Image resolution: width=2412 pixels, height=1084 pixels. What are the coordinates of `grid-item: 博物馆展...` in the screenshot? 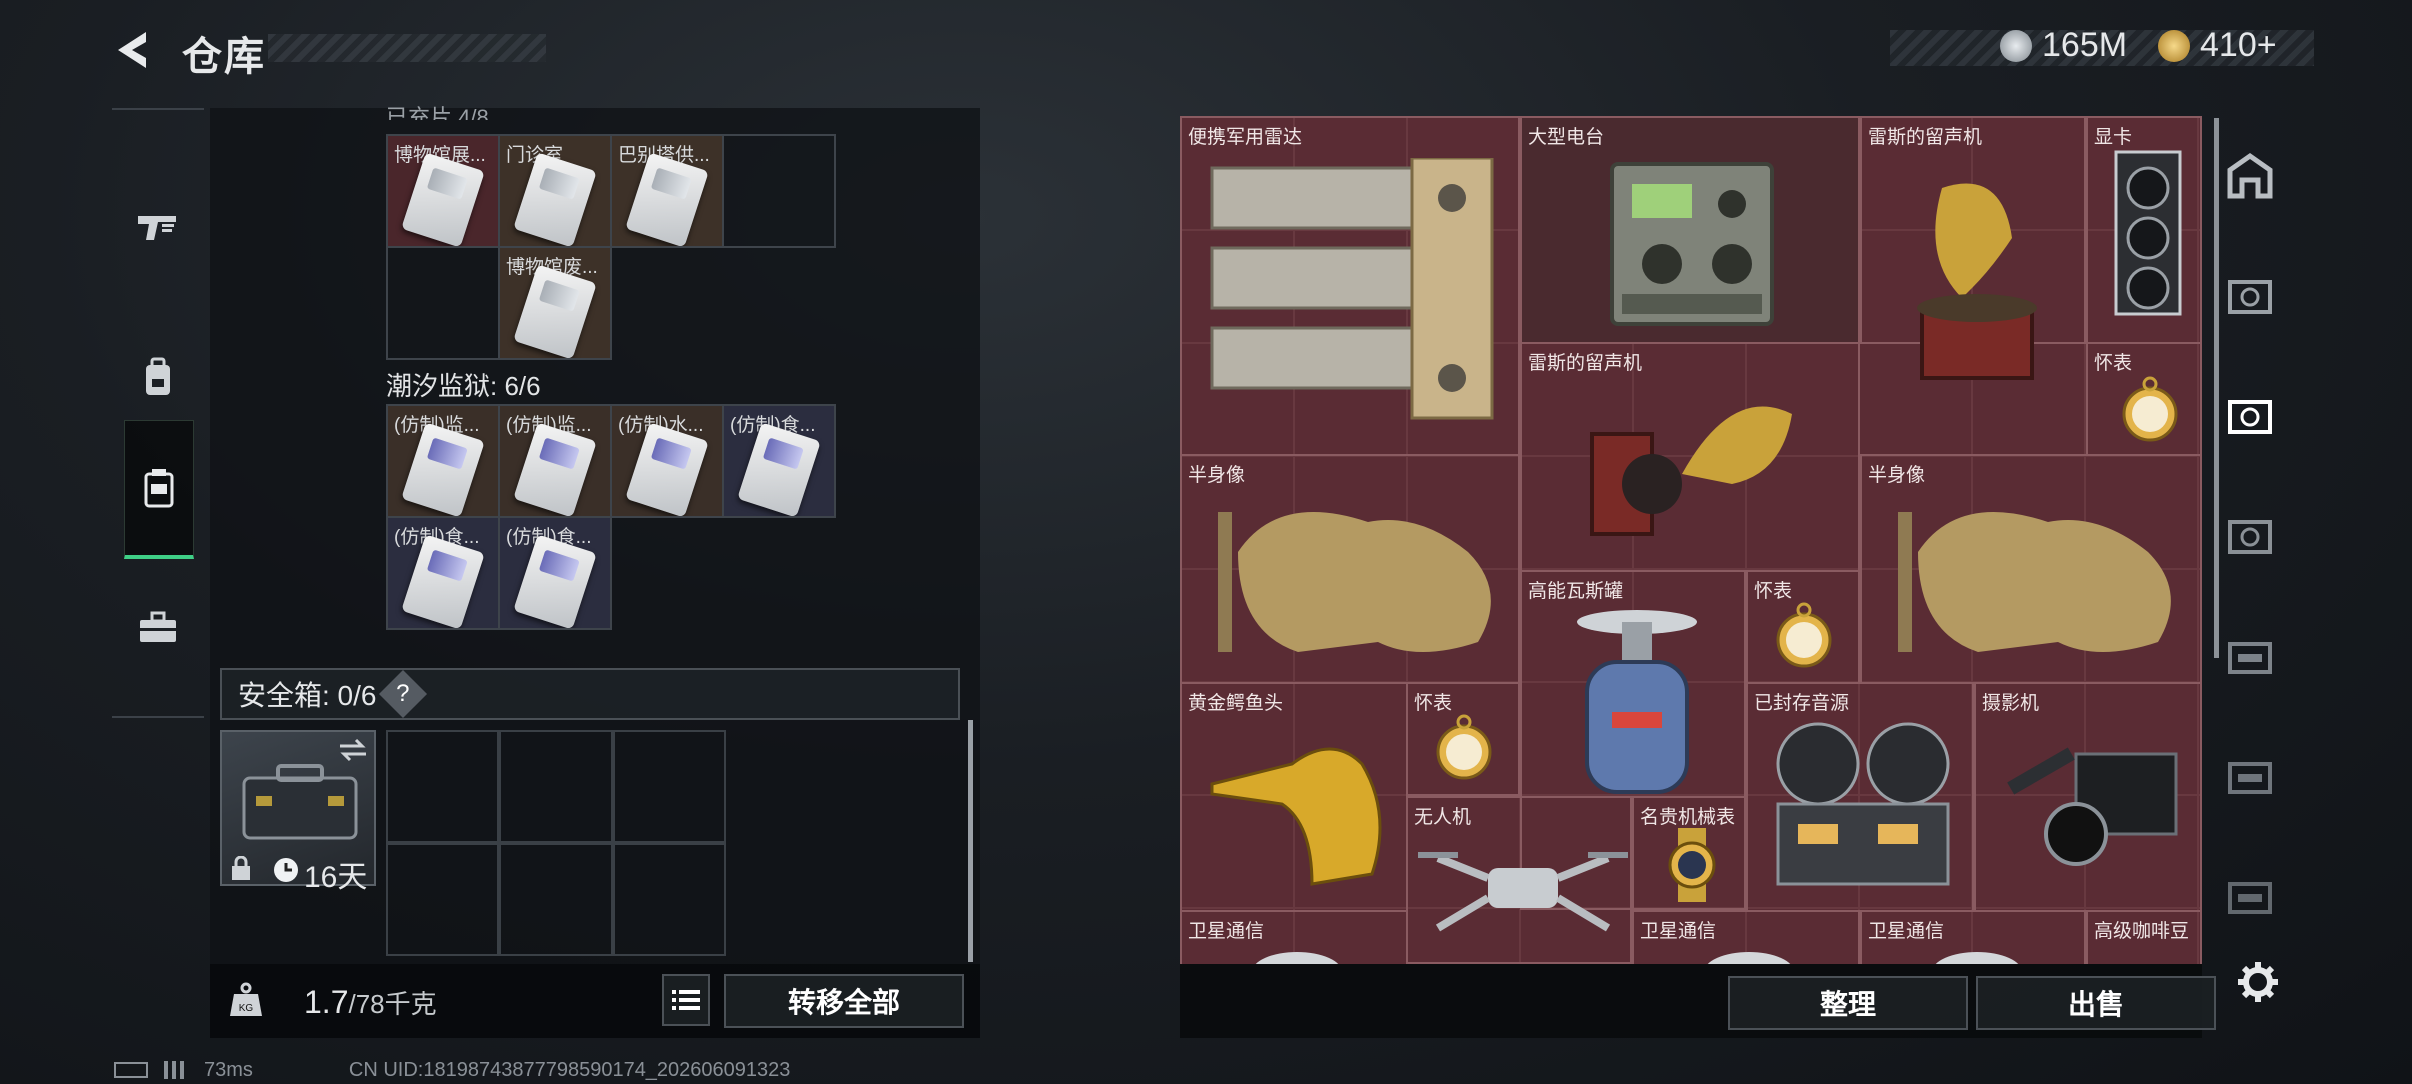 It's located at (443, 191).